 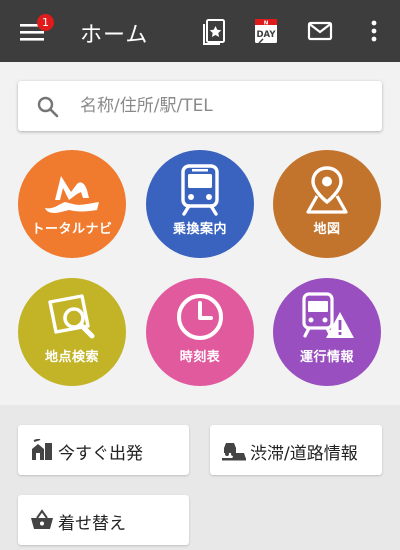 What do you see at coordinates (267, 35) in the screenshot?
I see `nday-bottom-text: DAY` at bounding box center [267, 35].